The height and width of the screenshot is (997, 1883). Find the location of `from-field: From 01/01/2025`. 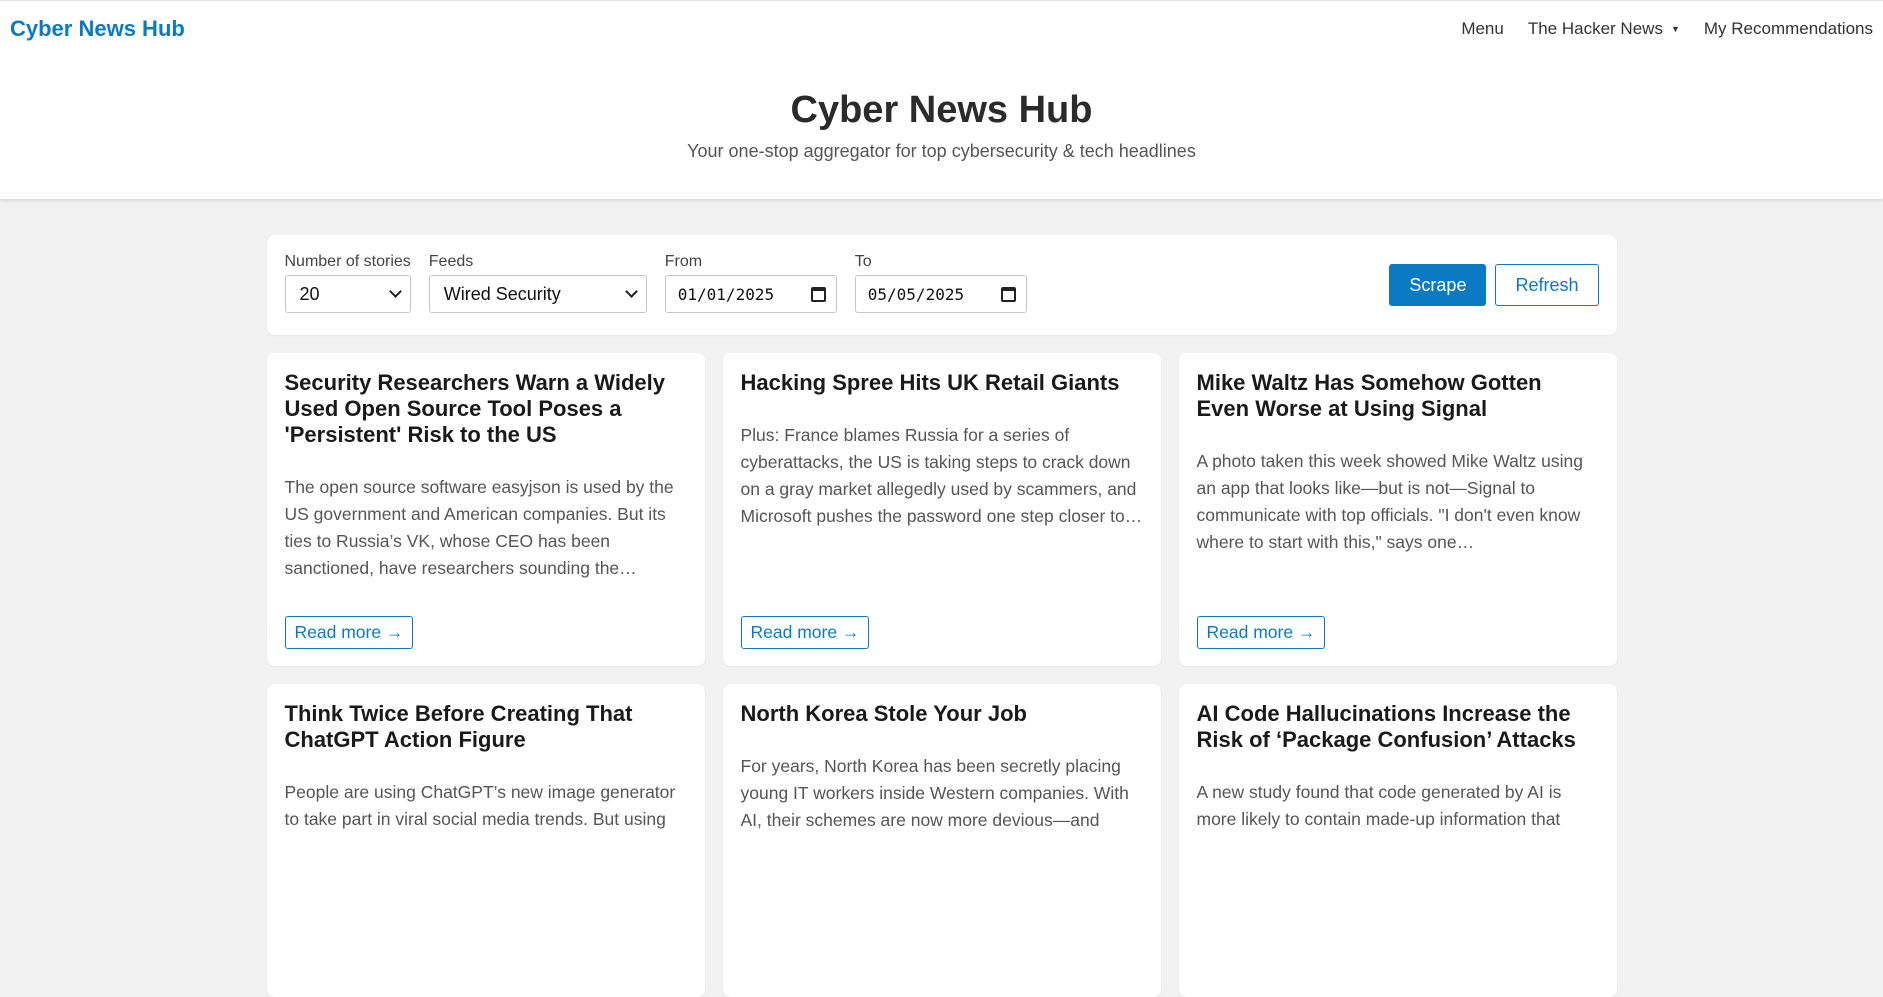

from-field: From 01/01/2025 is located at coordinates (750, 283).